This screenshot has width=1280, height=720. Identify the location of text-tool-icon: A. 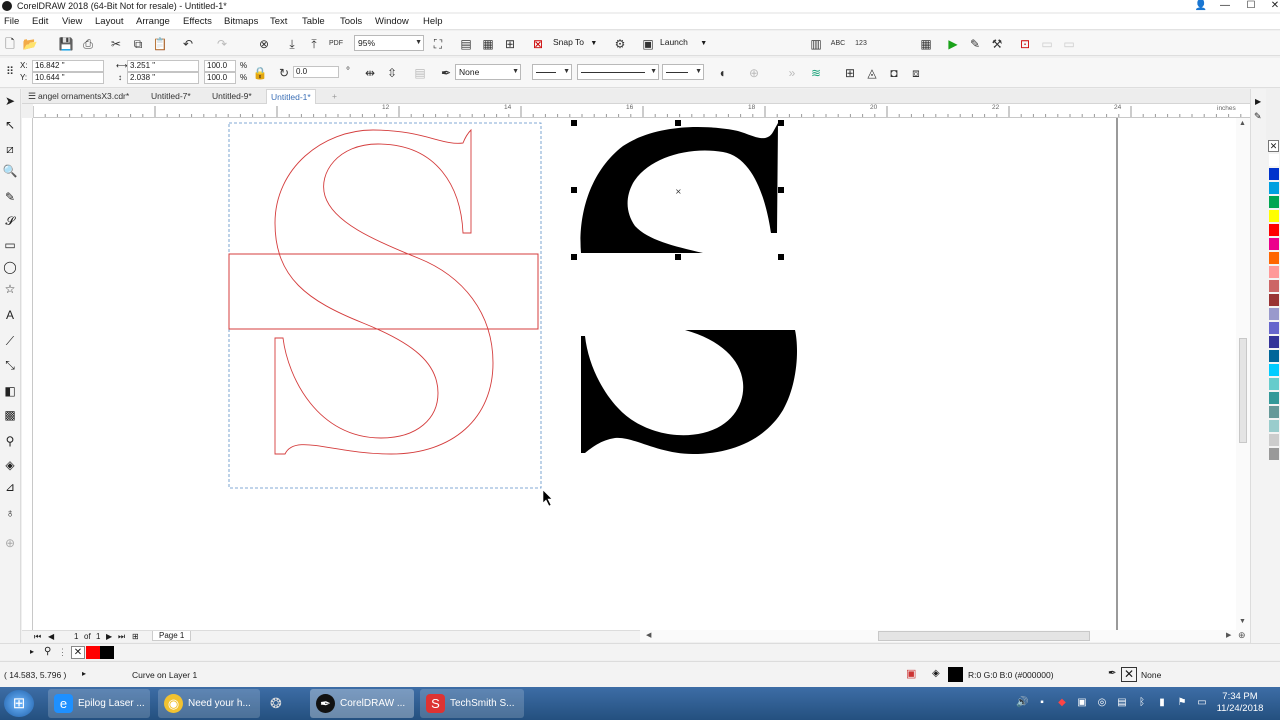
(10, 315).